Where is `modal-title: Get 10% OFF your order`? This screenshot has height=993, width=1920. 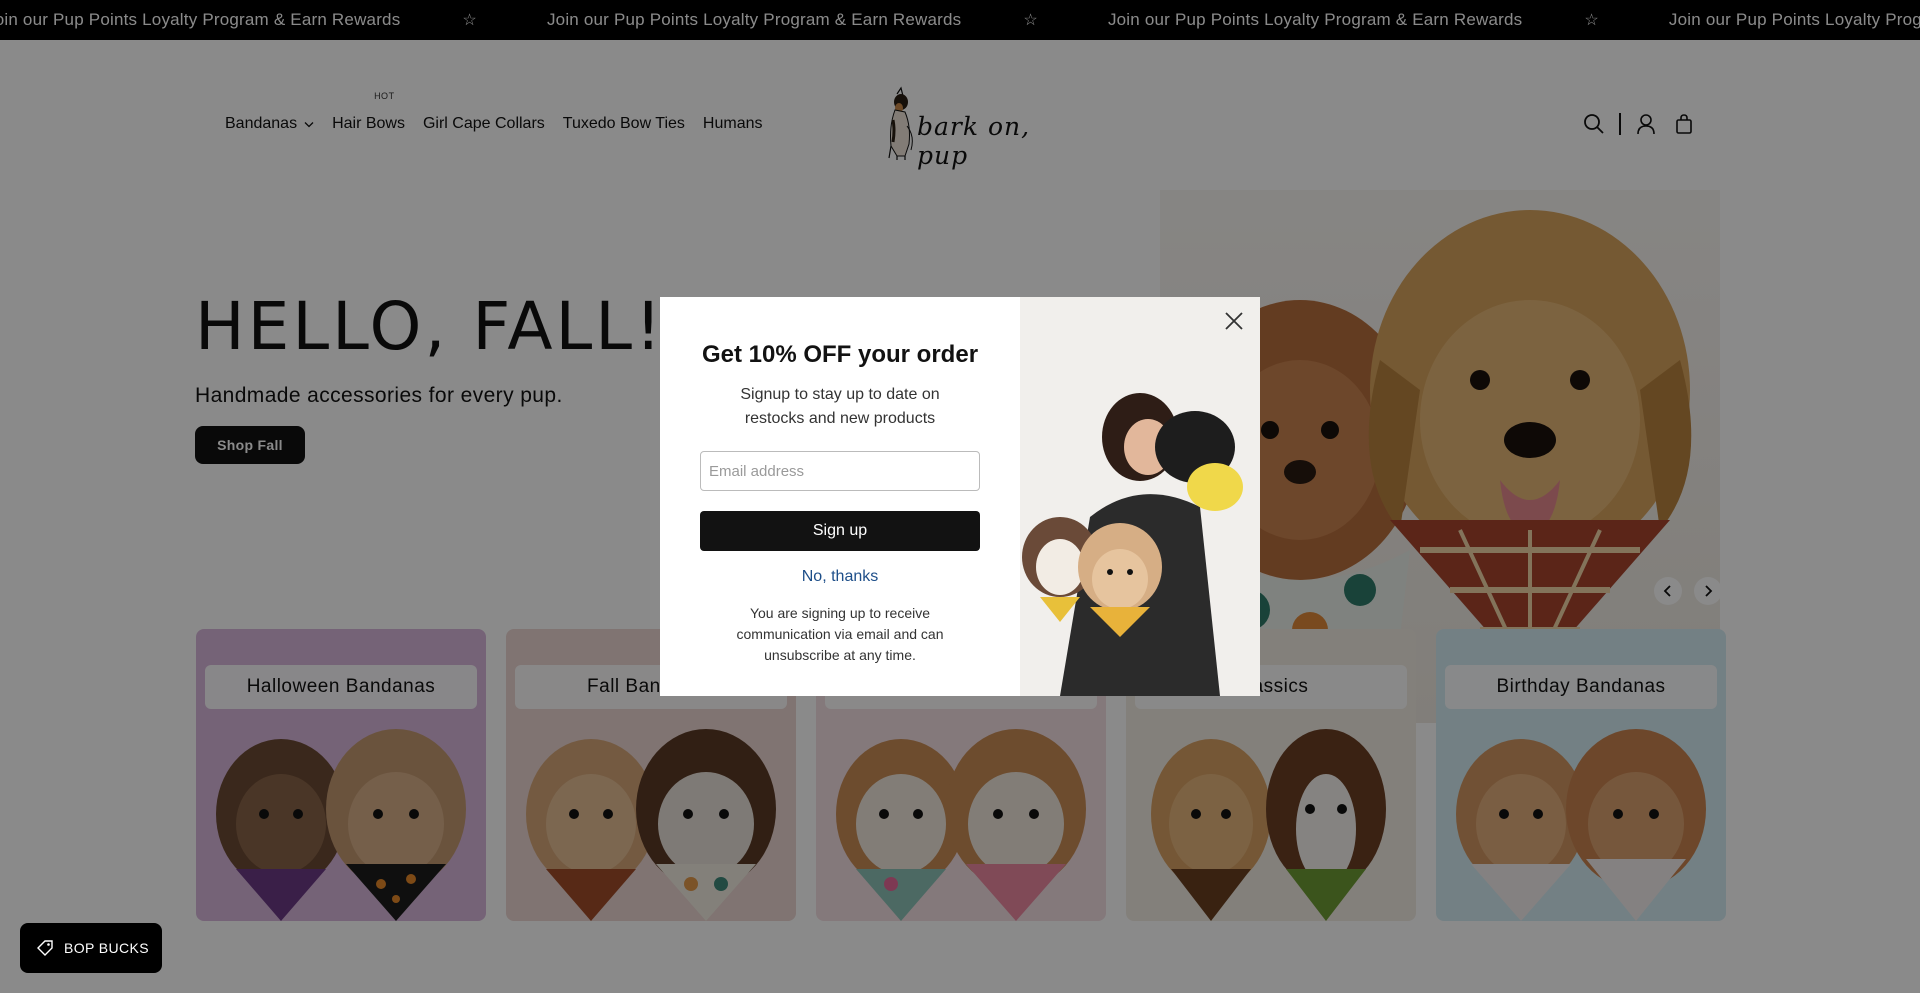
modal-title: Get 10% OFF your order is located at coordinates (840, 354).